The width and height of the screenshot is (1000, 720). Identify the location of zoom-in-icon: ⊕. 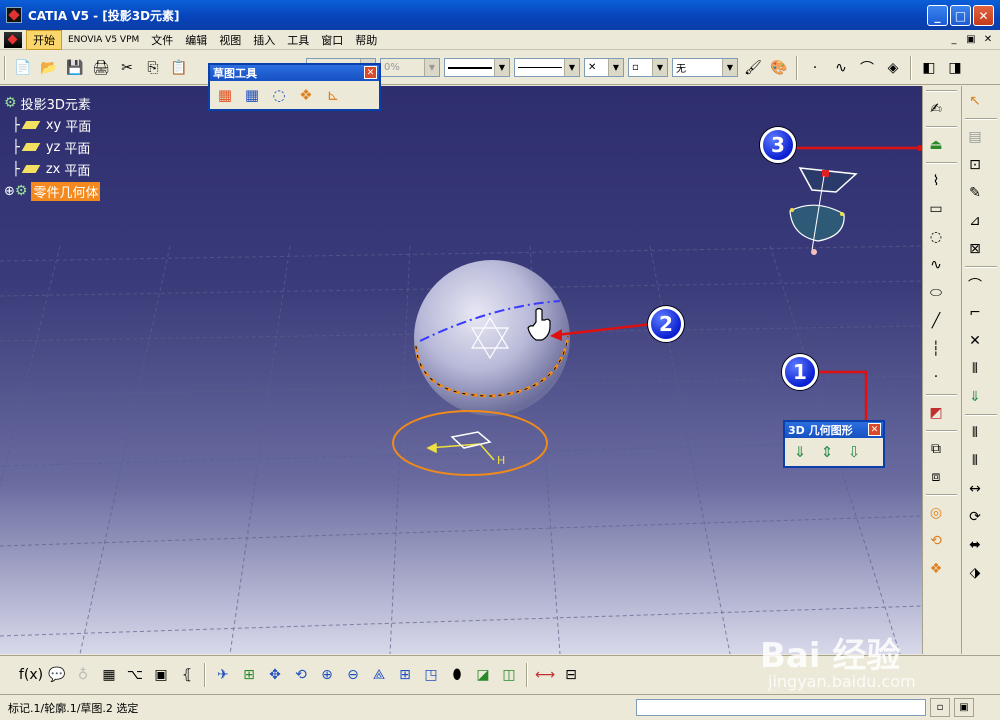
(327, 675).